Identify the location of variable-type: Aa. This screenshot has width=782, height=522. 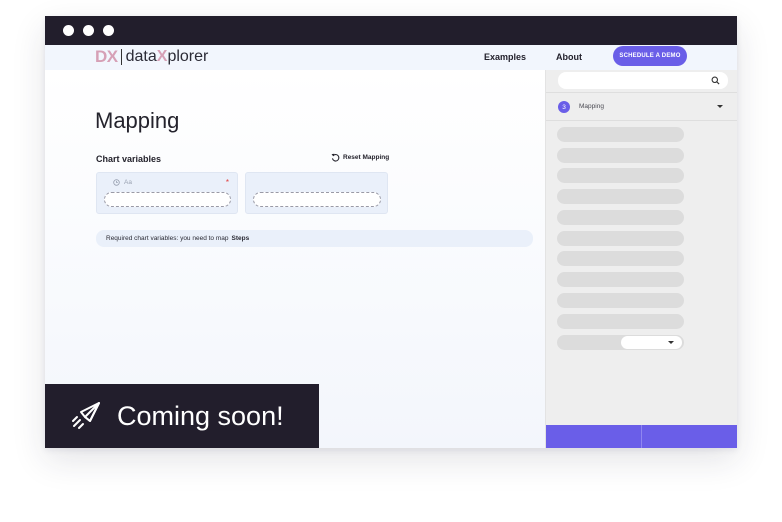
(122, 182).